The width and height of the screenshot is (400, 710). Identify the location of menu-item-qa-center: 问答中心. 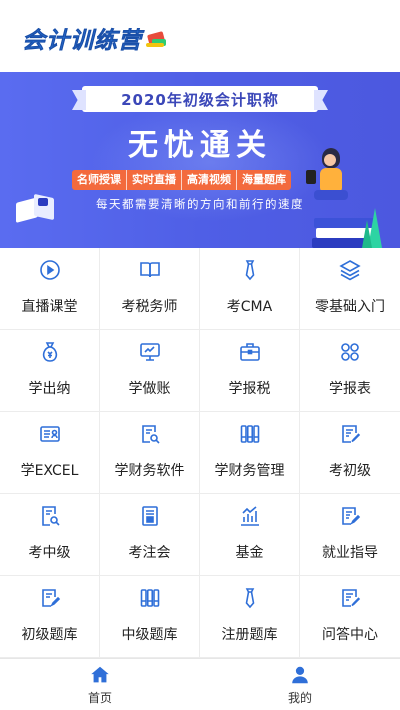
(350, 617).